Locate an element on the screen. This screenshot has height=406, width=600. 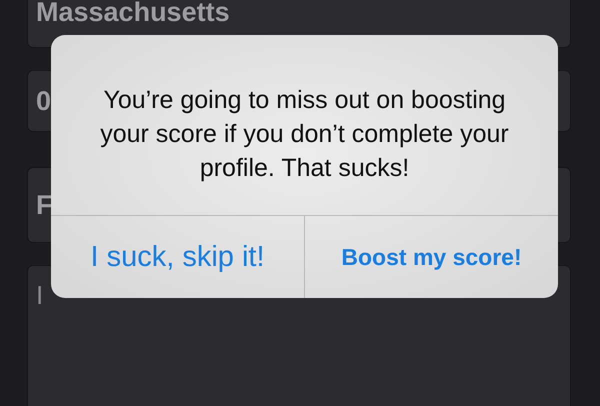
field-text: Massachusetts is located at coordinates (133, 13).